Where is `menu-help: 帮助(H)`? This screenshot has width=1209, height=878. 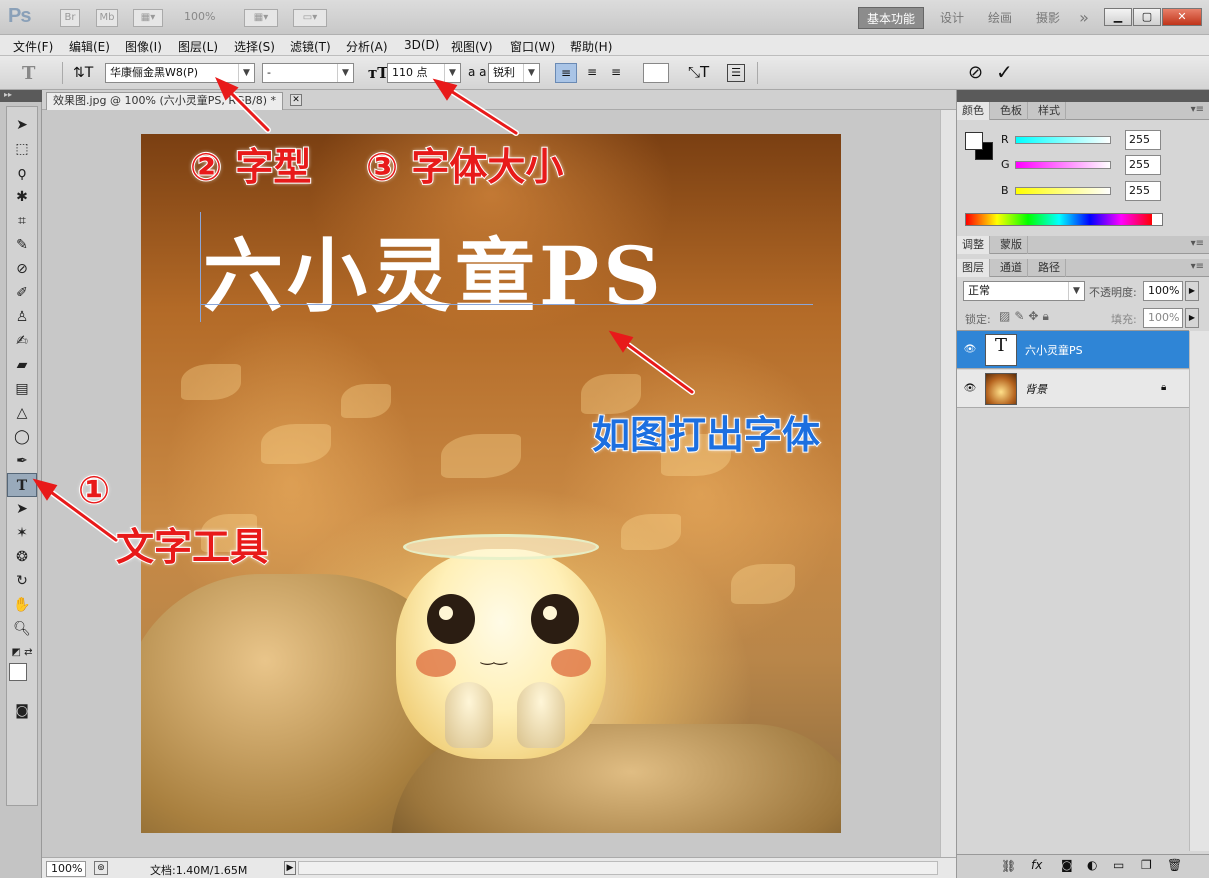 menu-help: 帮助(H) is located at coordinates (591, 46).